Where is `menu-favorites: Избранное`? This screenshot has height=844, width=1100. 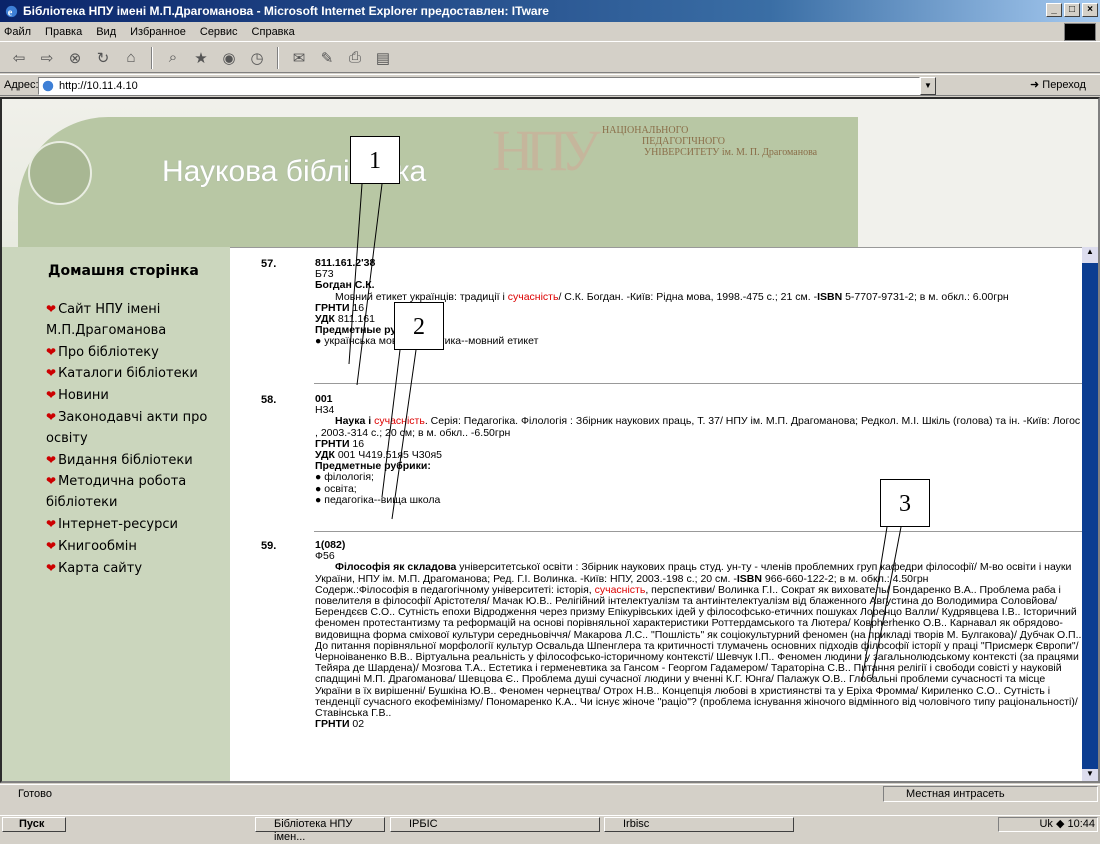
menu-favorites: Избранное is located at coordinates (158, 32).